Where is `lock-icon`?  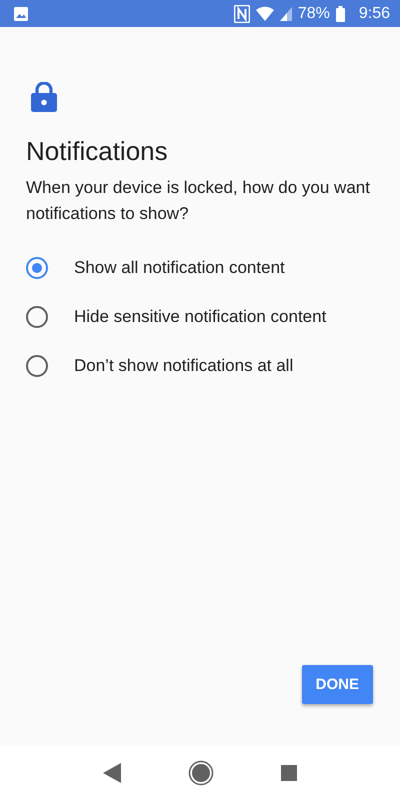 lock-icon is located at coordinates (44, 97).